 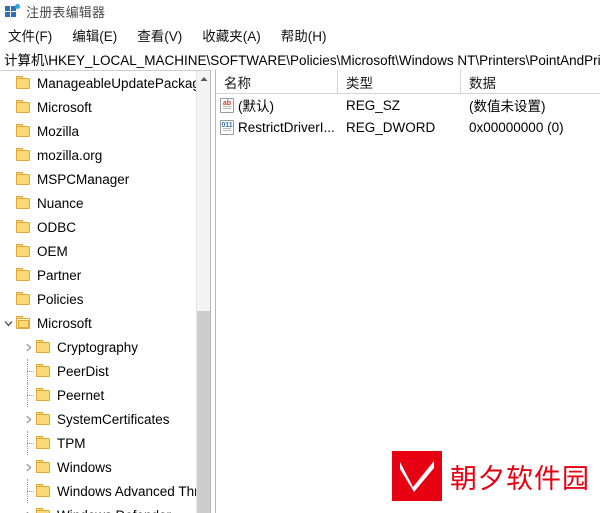 I want to click on tree-node-label: mozilla.org, so click(x=70, y=155).